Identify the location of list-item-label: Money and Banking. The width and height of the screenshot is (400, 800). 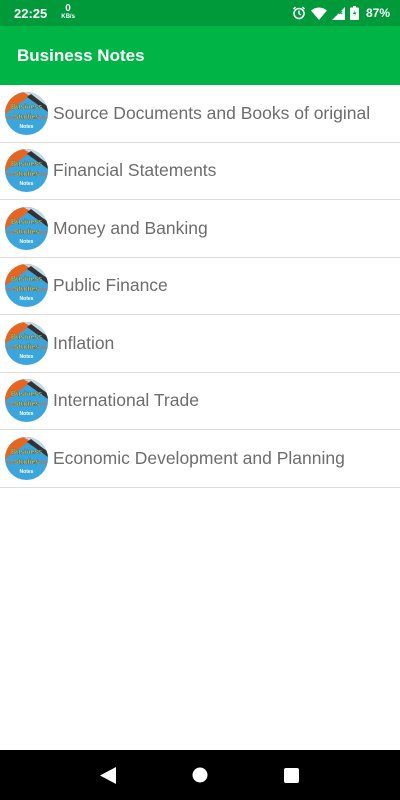
(130, 227).